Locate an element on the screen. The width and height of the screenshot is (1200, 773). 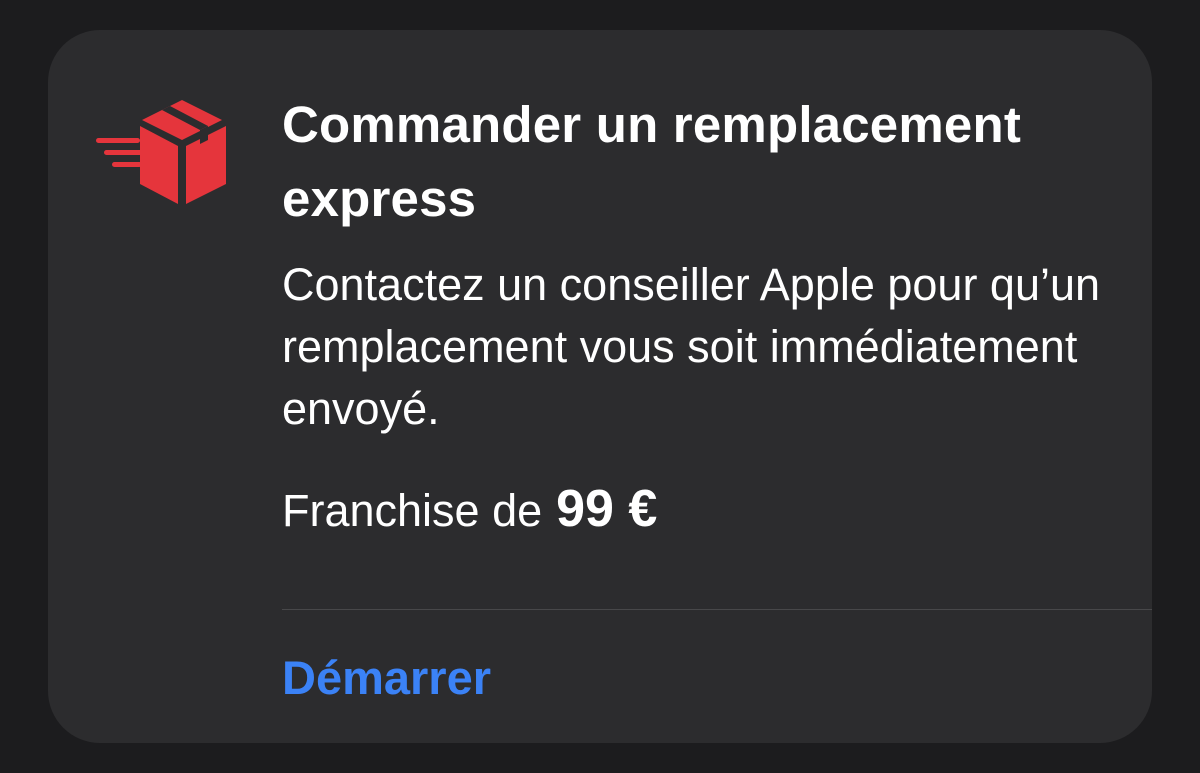
deductible-amount: 99 € is located at coordinates (607, 509).